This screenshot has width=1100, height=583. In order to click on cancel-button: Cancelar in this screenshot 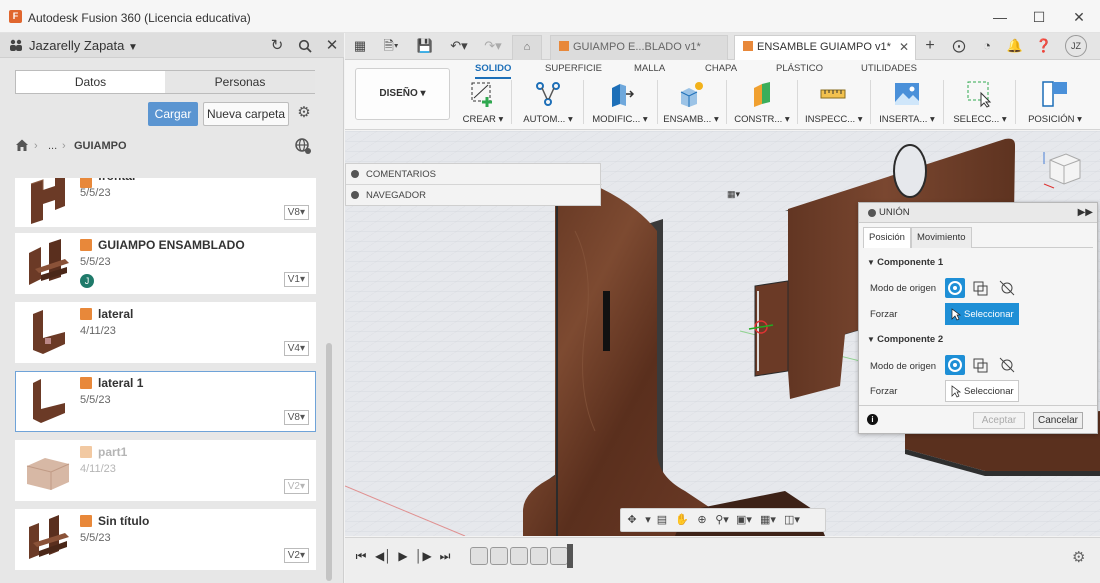, I will do `click(1058, 420)`.